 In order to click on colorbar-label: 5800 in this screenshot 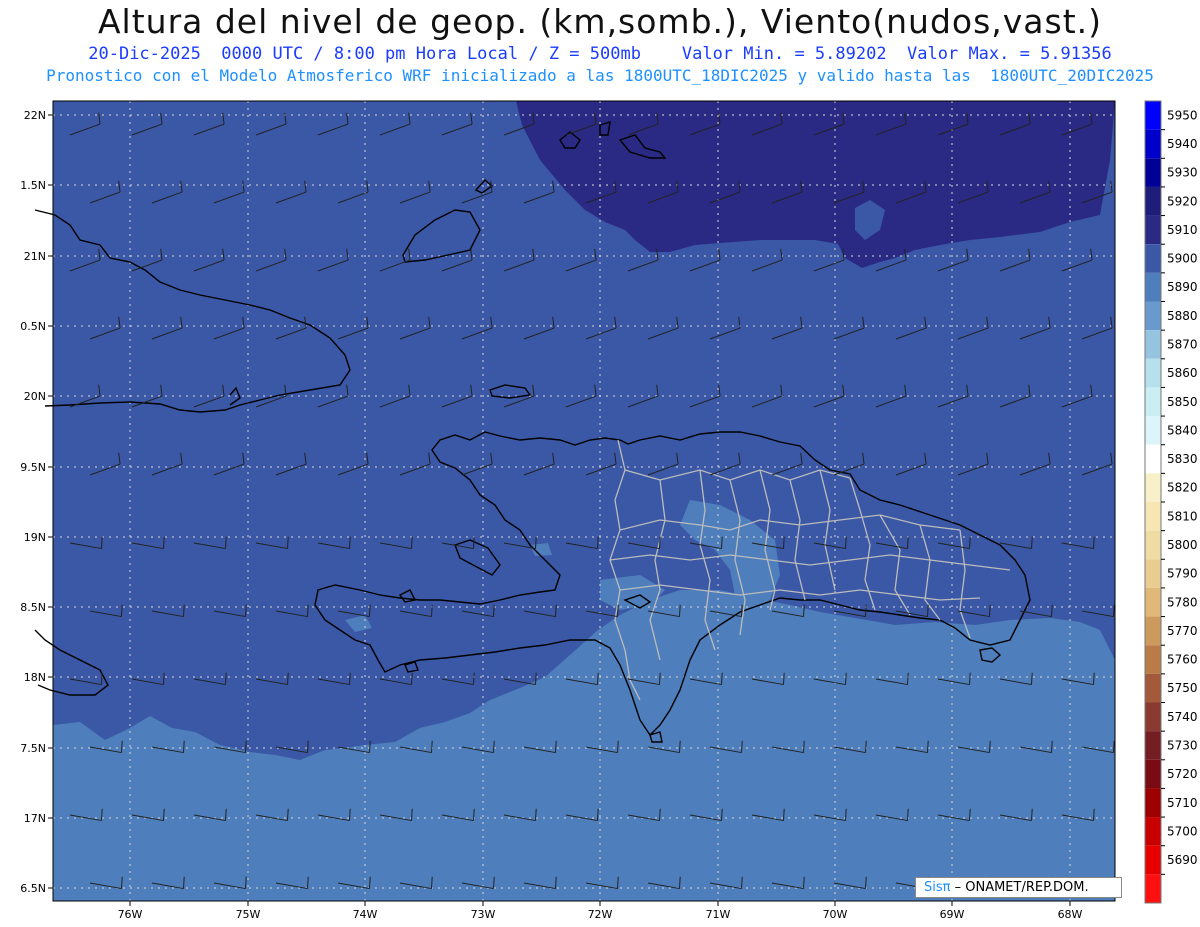, I will do `click(1182, 545)`.